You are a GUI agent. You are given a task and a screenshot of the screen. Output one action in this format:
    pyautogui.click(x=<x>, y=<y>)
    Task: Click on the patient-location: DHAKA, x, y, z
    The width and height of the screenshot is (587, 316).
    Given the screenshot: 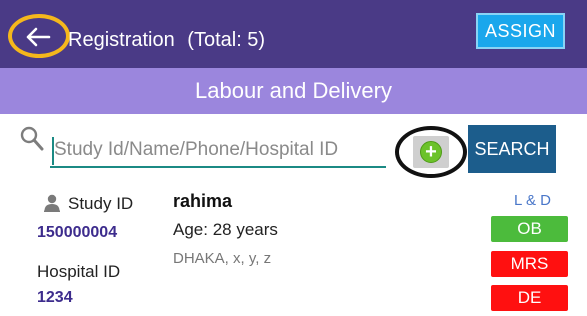 What is the action you would take?
    pyautogui.click(x=222, y=258)
    